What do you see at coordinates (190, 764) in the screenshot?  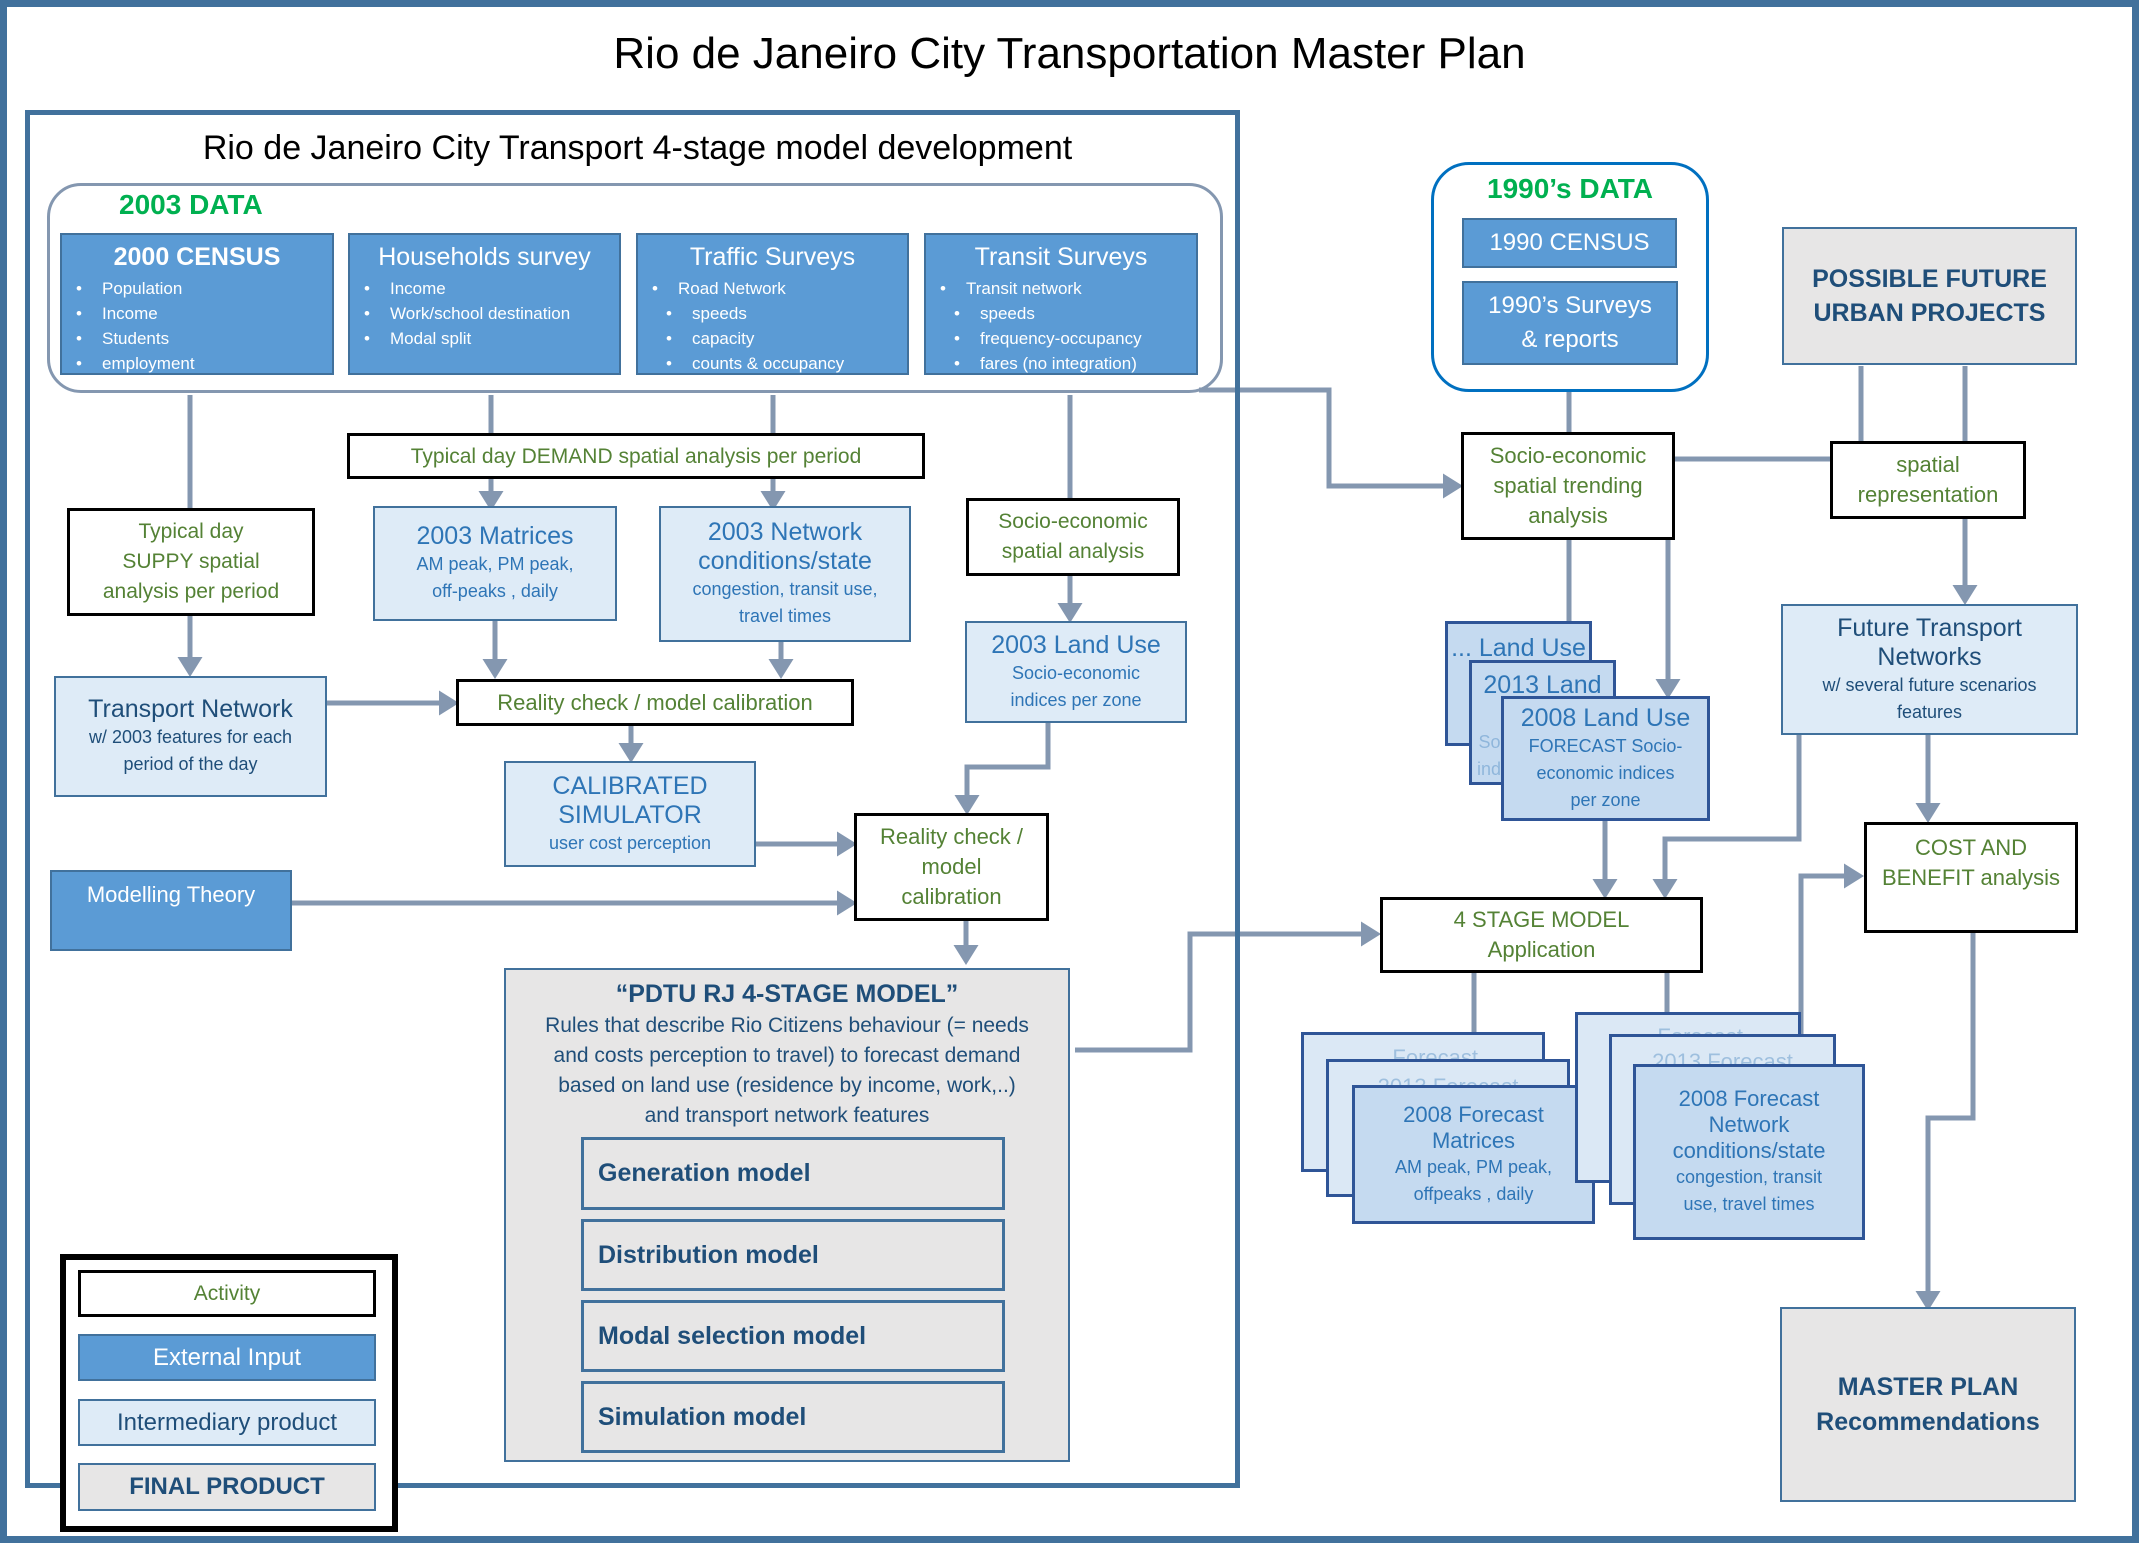 I see `box-subtitle: period of the day` at bounding box center [190, 764].